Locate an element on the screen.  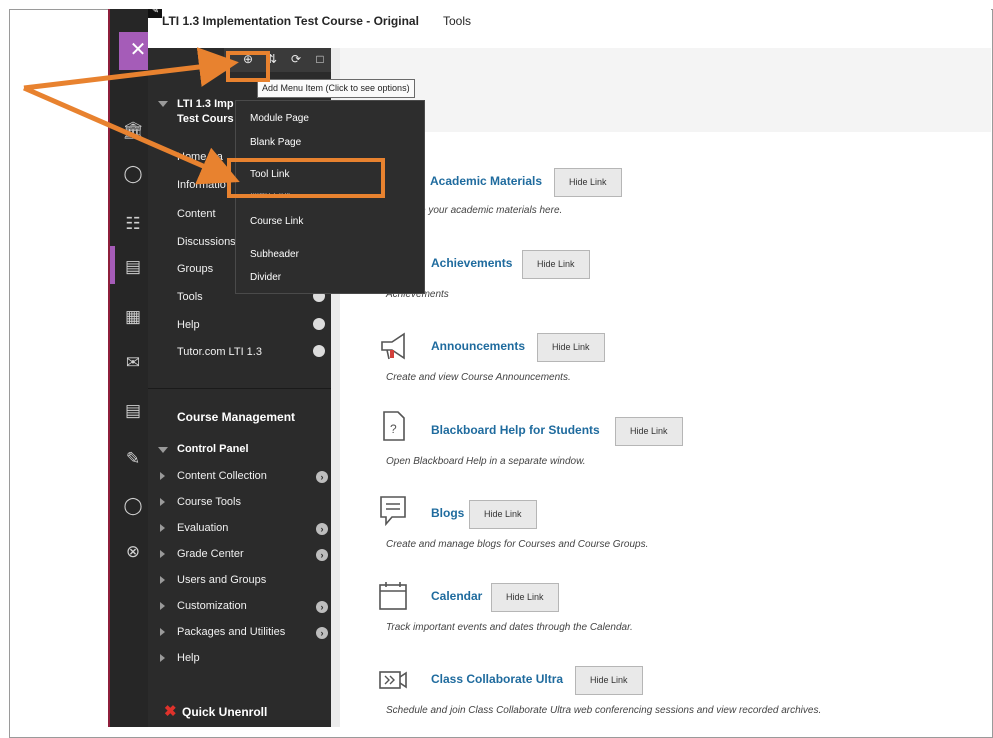
annotation-arrows is located at coordinates (131, 116).